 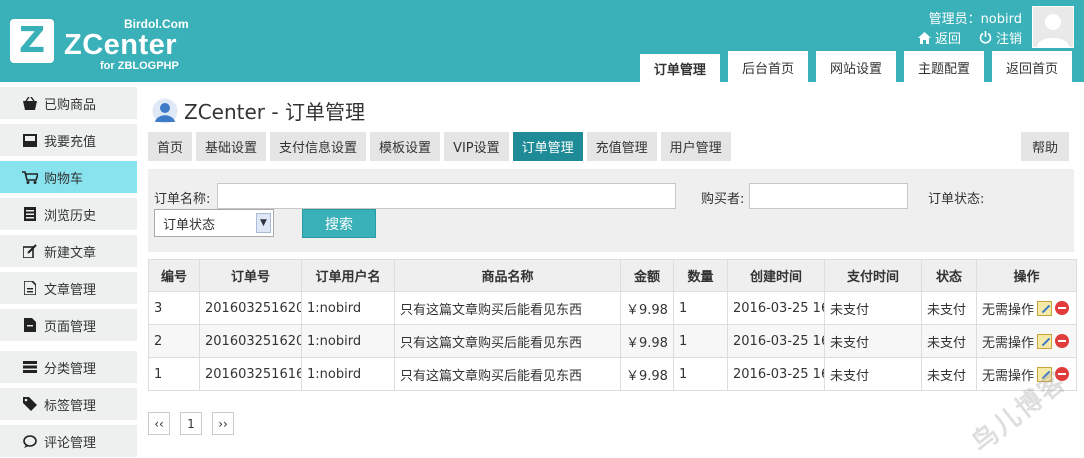 What do you see at coordinates (258, 110) in the screenshot?
I see `page-title: ZCenter - 订单管理` at bounding box center [258, 110].